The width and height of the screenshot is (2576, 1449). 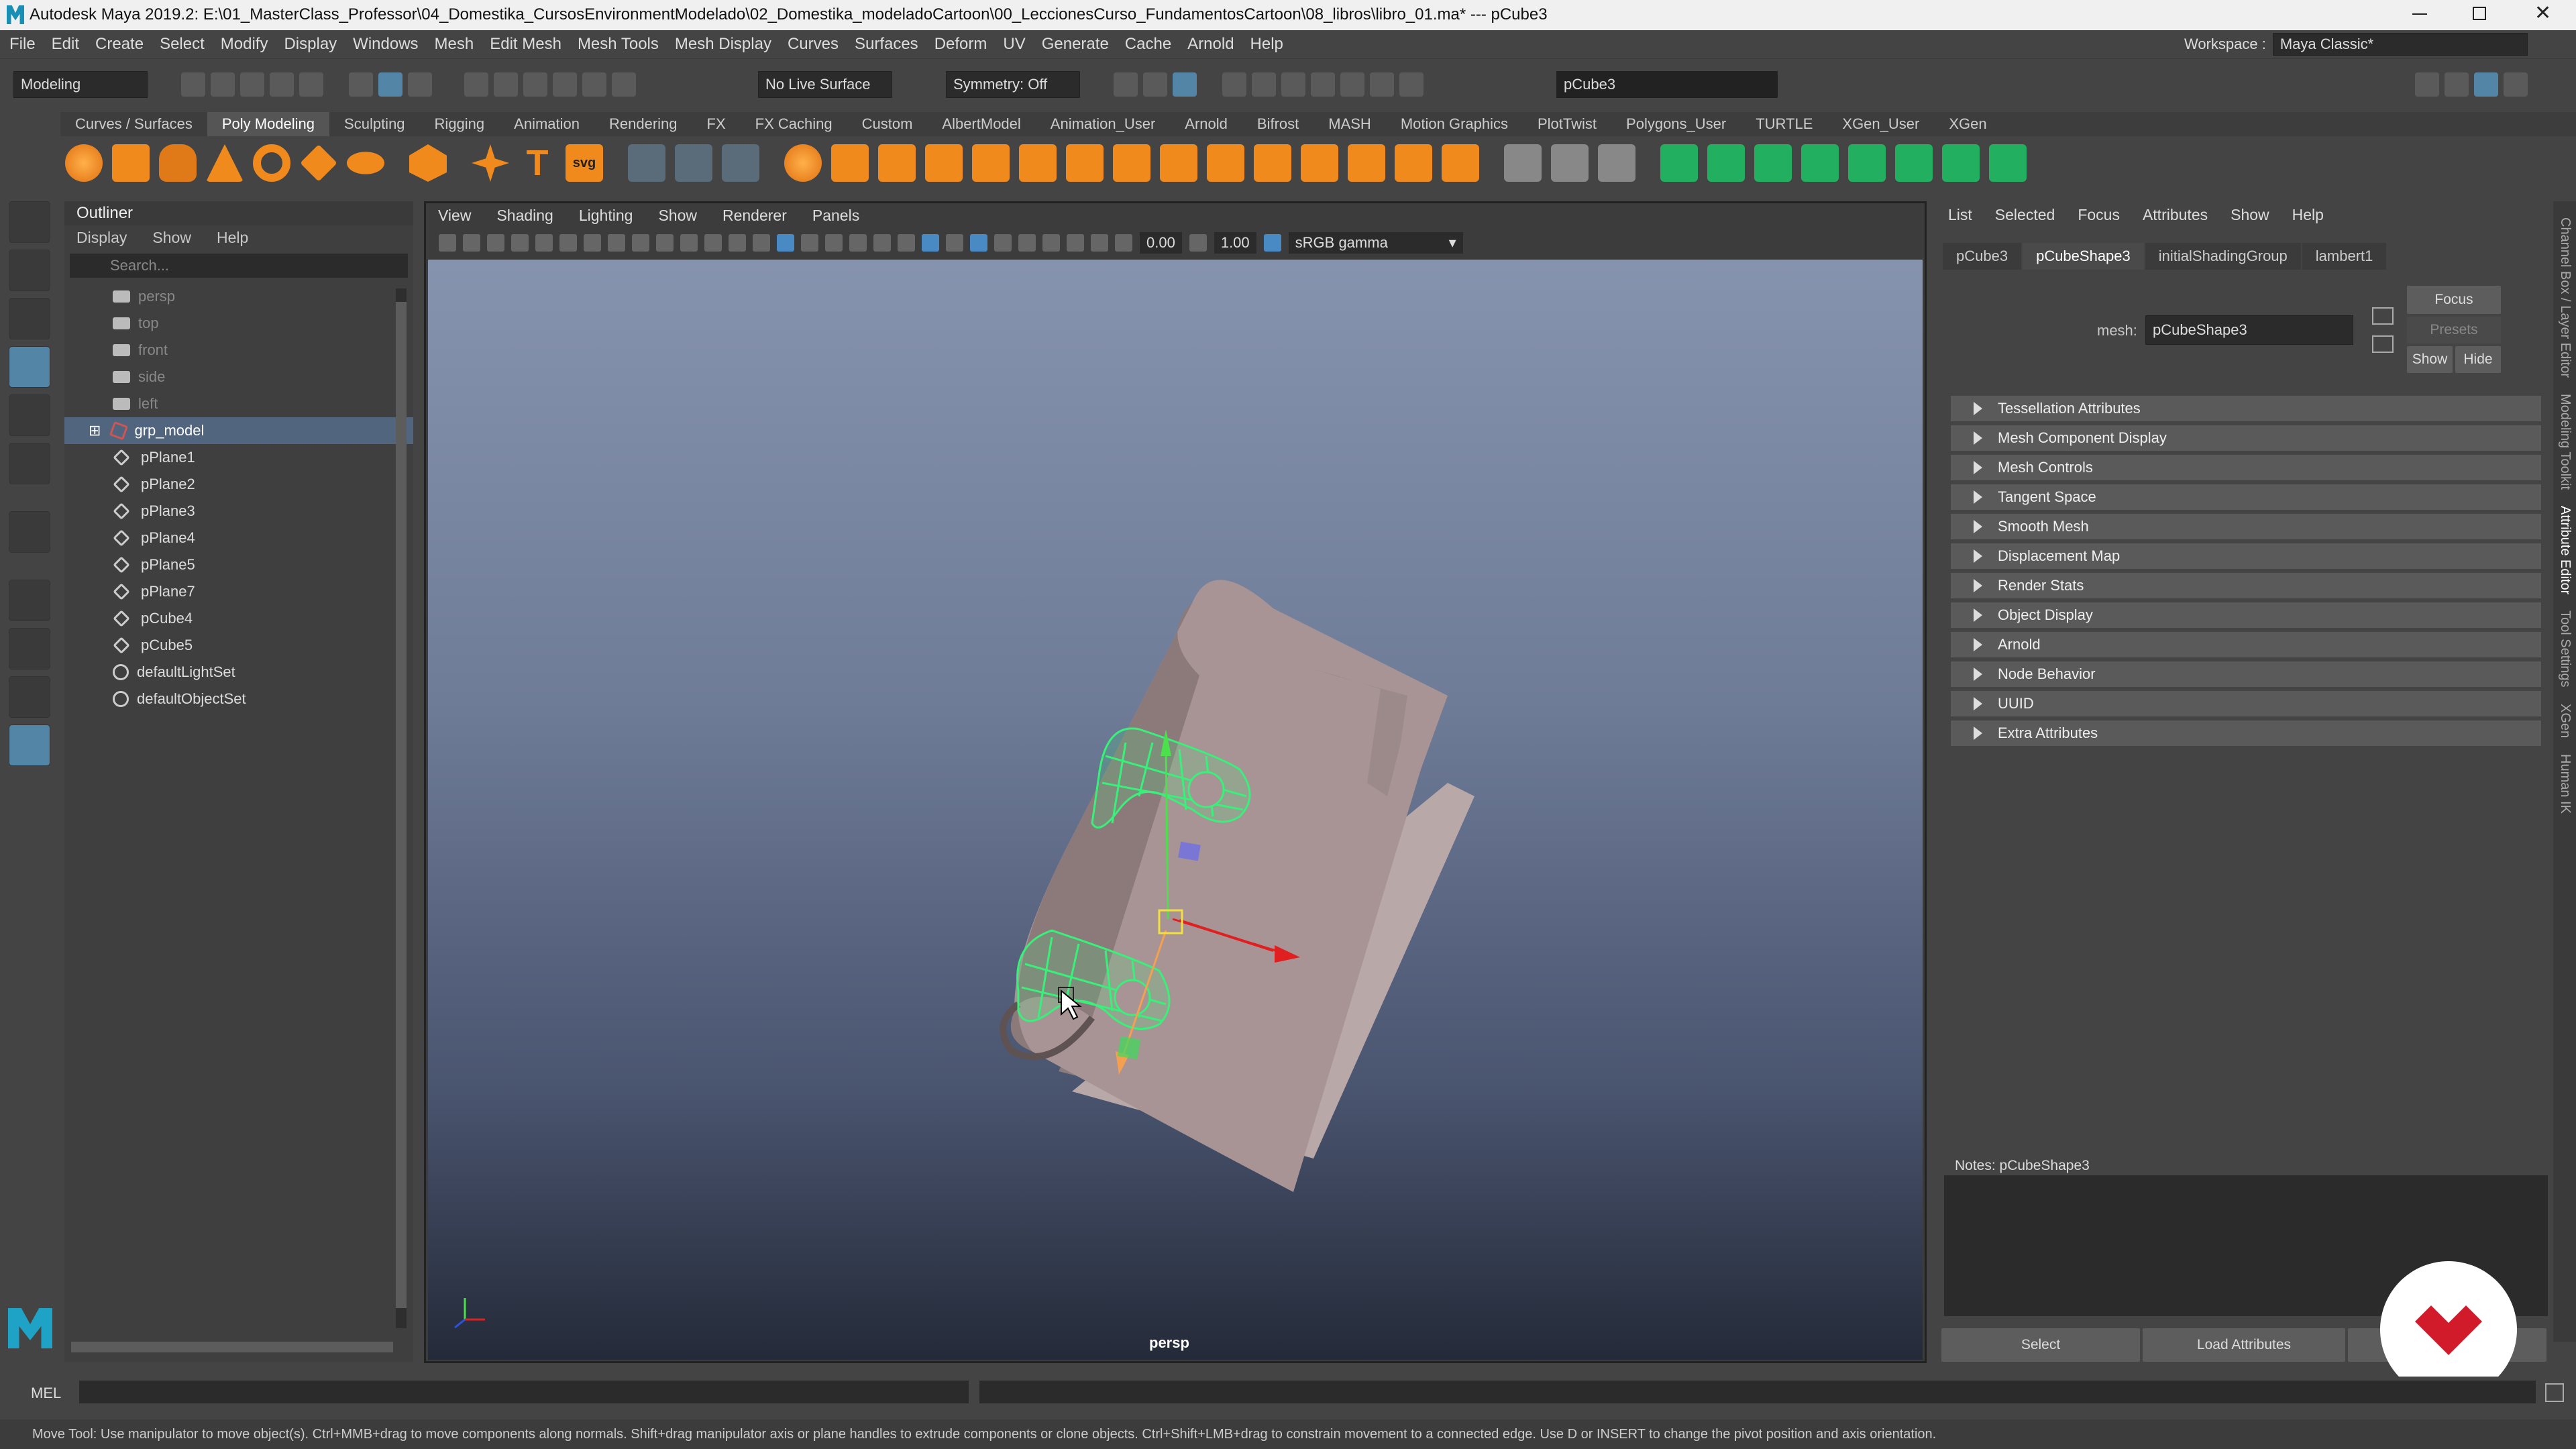 What do you see at coordinates (1085, 163) in the screenshot?
I see `multi-cut-icon` at bounding box center [1085, 163].